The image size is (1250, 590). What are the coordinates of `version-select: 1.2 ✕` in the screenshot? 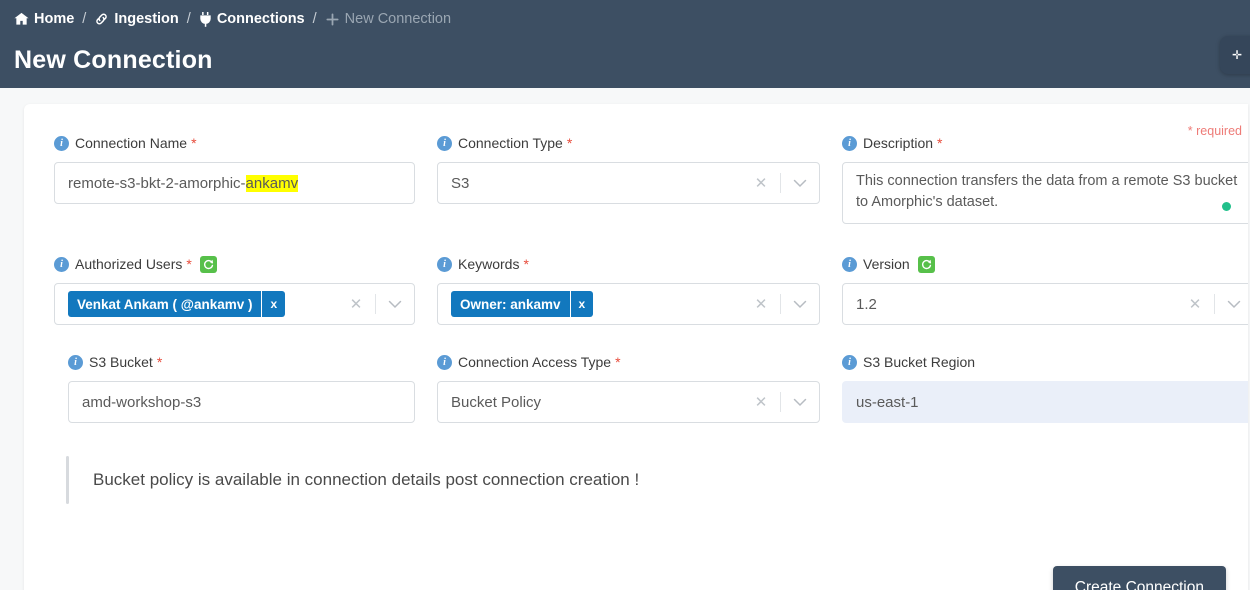 It's located at (1045, 304).